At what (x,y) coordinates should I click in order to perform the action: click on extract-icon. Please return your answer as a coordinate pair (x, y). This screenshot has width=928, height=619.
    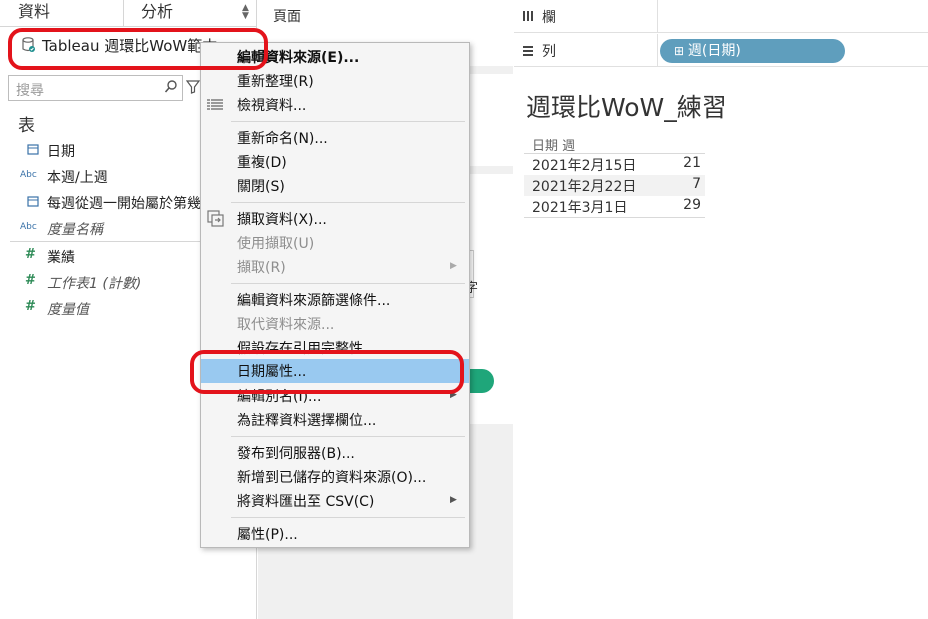
    Looking at the image, I should click on (215, 218).